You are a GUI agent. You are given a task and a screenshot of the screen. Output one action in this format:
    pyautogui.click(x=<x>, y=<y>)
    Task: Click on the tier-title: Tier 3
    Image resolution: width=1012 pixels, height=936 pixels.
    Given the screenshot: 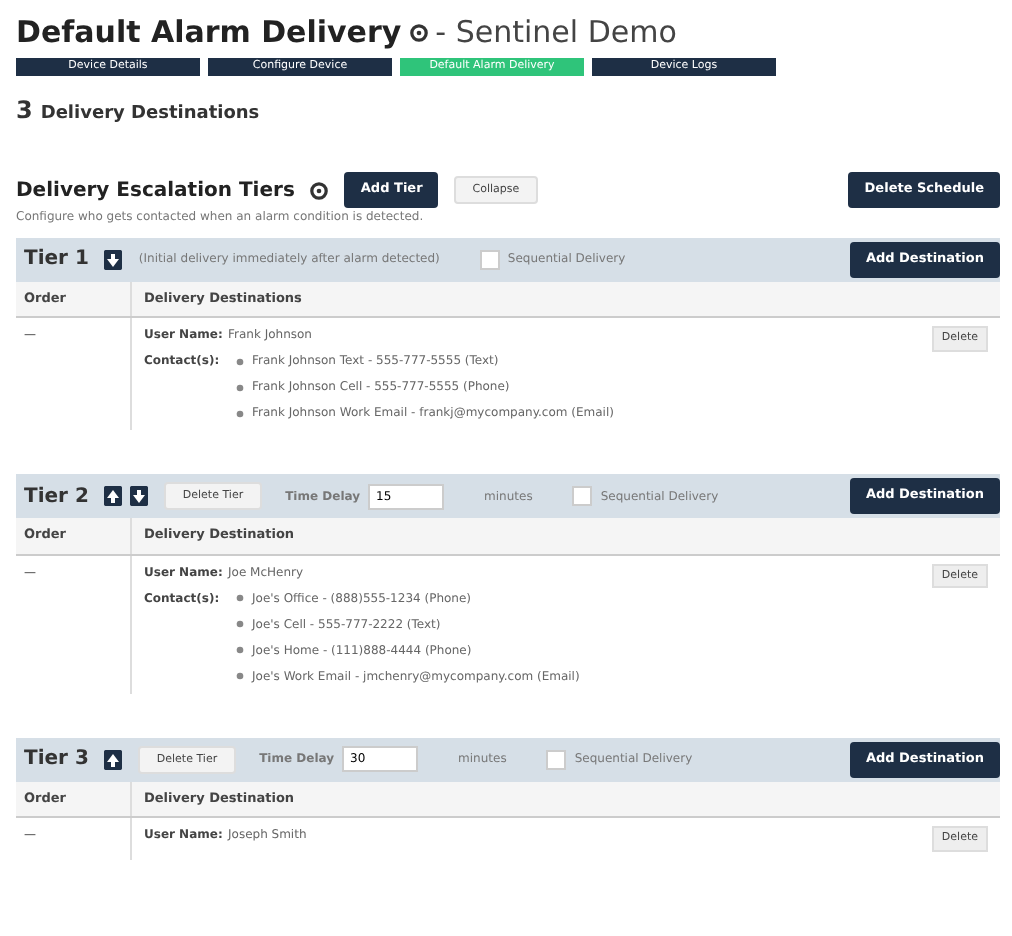 What is the action you would take?
    pyautogui.click(x=56, y=760)
    